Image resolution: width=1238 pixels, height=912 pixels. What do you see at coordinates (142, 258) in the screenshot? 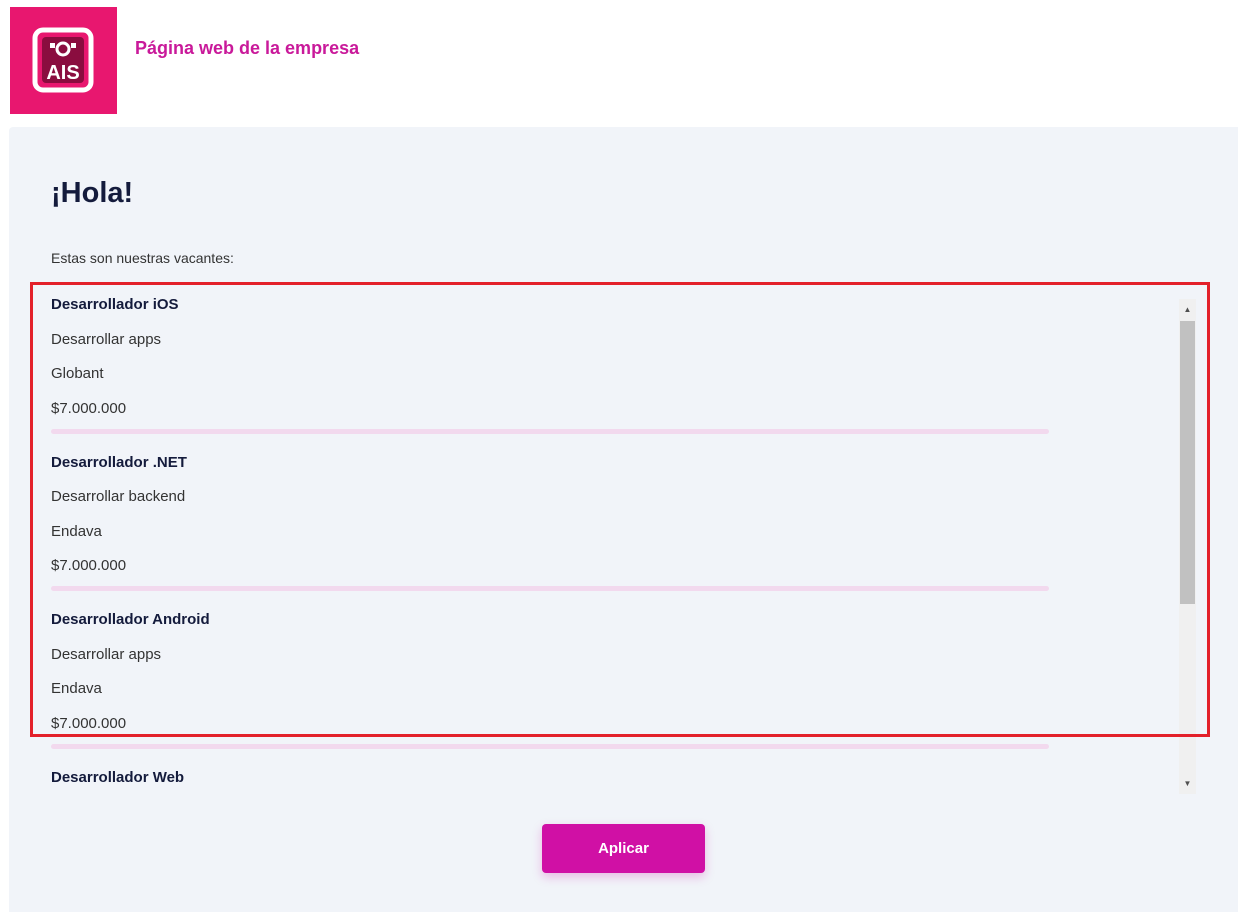
I see `vacancies-intro: Estas son nuestras vacantes:` at bounding box center [142, 258].